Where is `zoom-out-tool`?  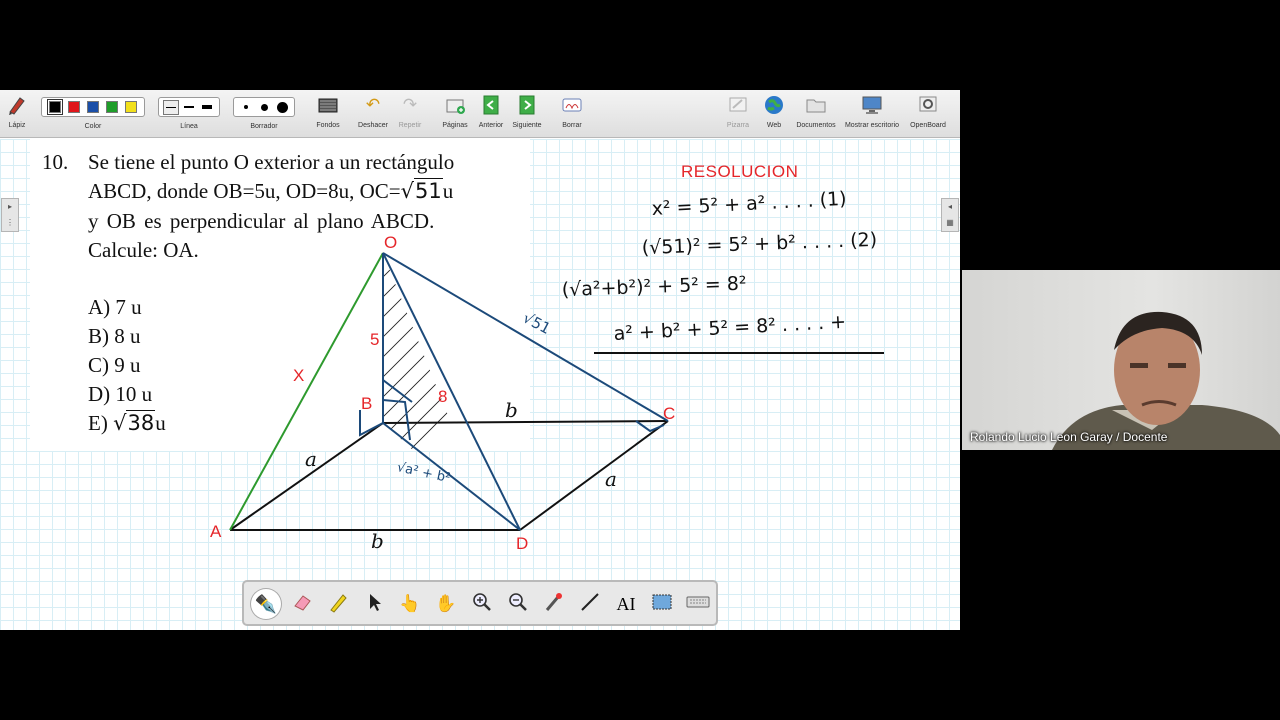 zoom-out-tool is located at coordinates (518, 604).